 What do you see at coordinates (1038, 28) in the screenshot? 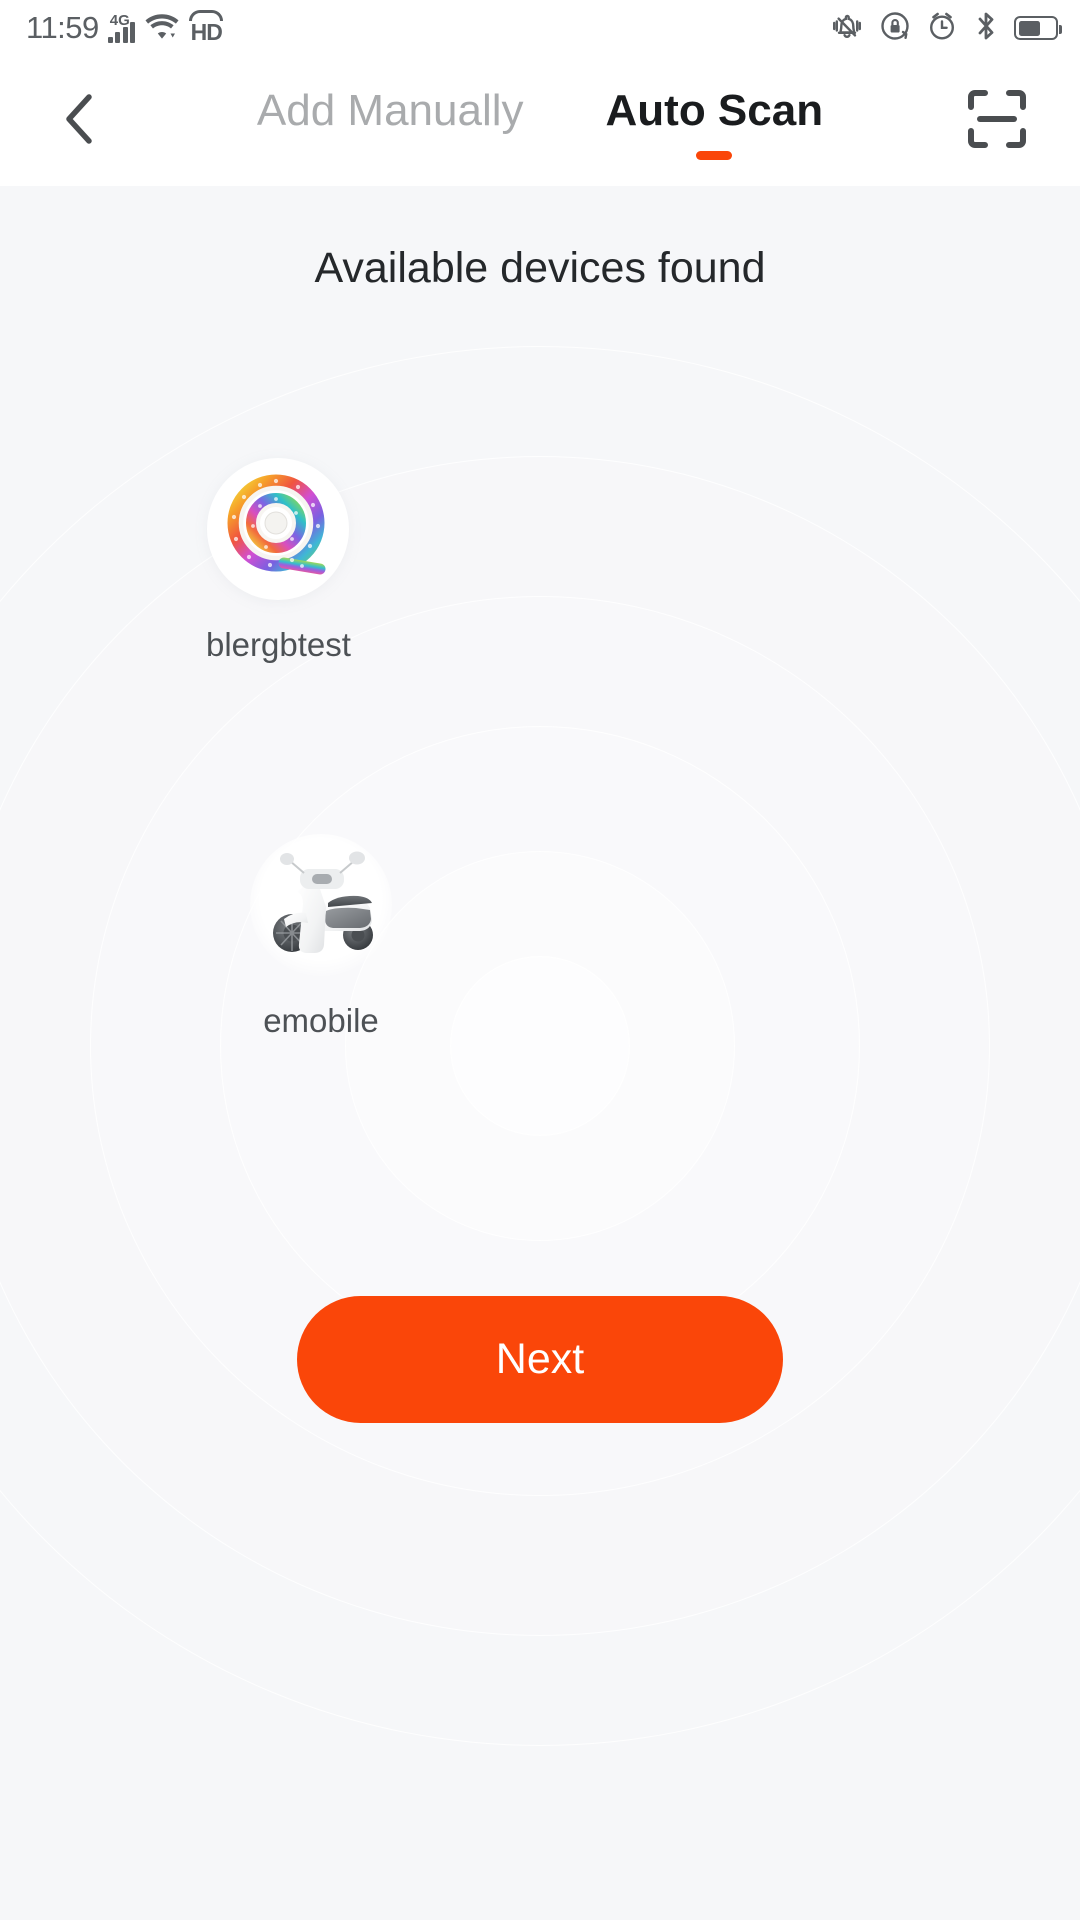
I see `battery-icon` at bounding box center [1038, 28].